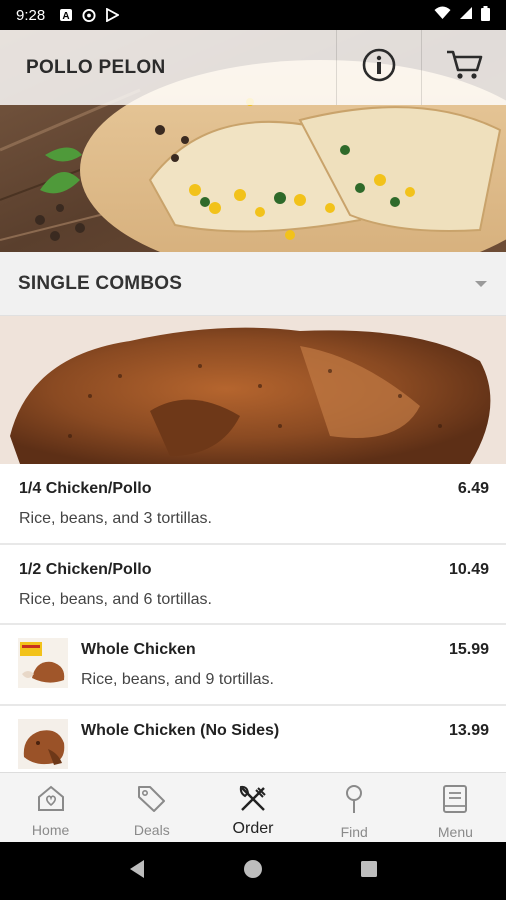  Describe the element at coordinates (85, 569) in the screenshot. I see `menu-item-name: 1/2 Chicken/Pollo` at that location.